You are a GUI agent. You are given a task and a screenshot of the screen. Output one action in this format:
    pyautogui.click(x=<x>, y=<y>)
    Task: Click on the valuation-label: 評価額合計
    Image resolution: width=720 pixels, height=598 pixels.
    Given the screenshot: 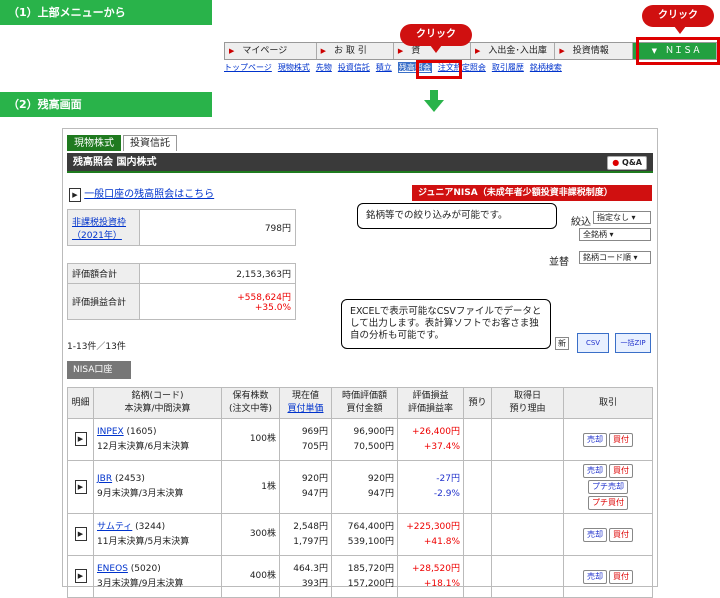 What is the action you would take?
    pyautogui.click(x=103, y=273)
    